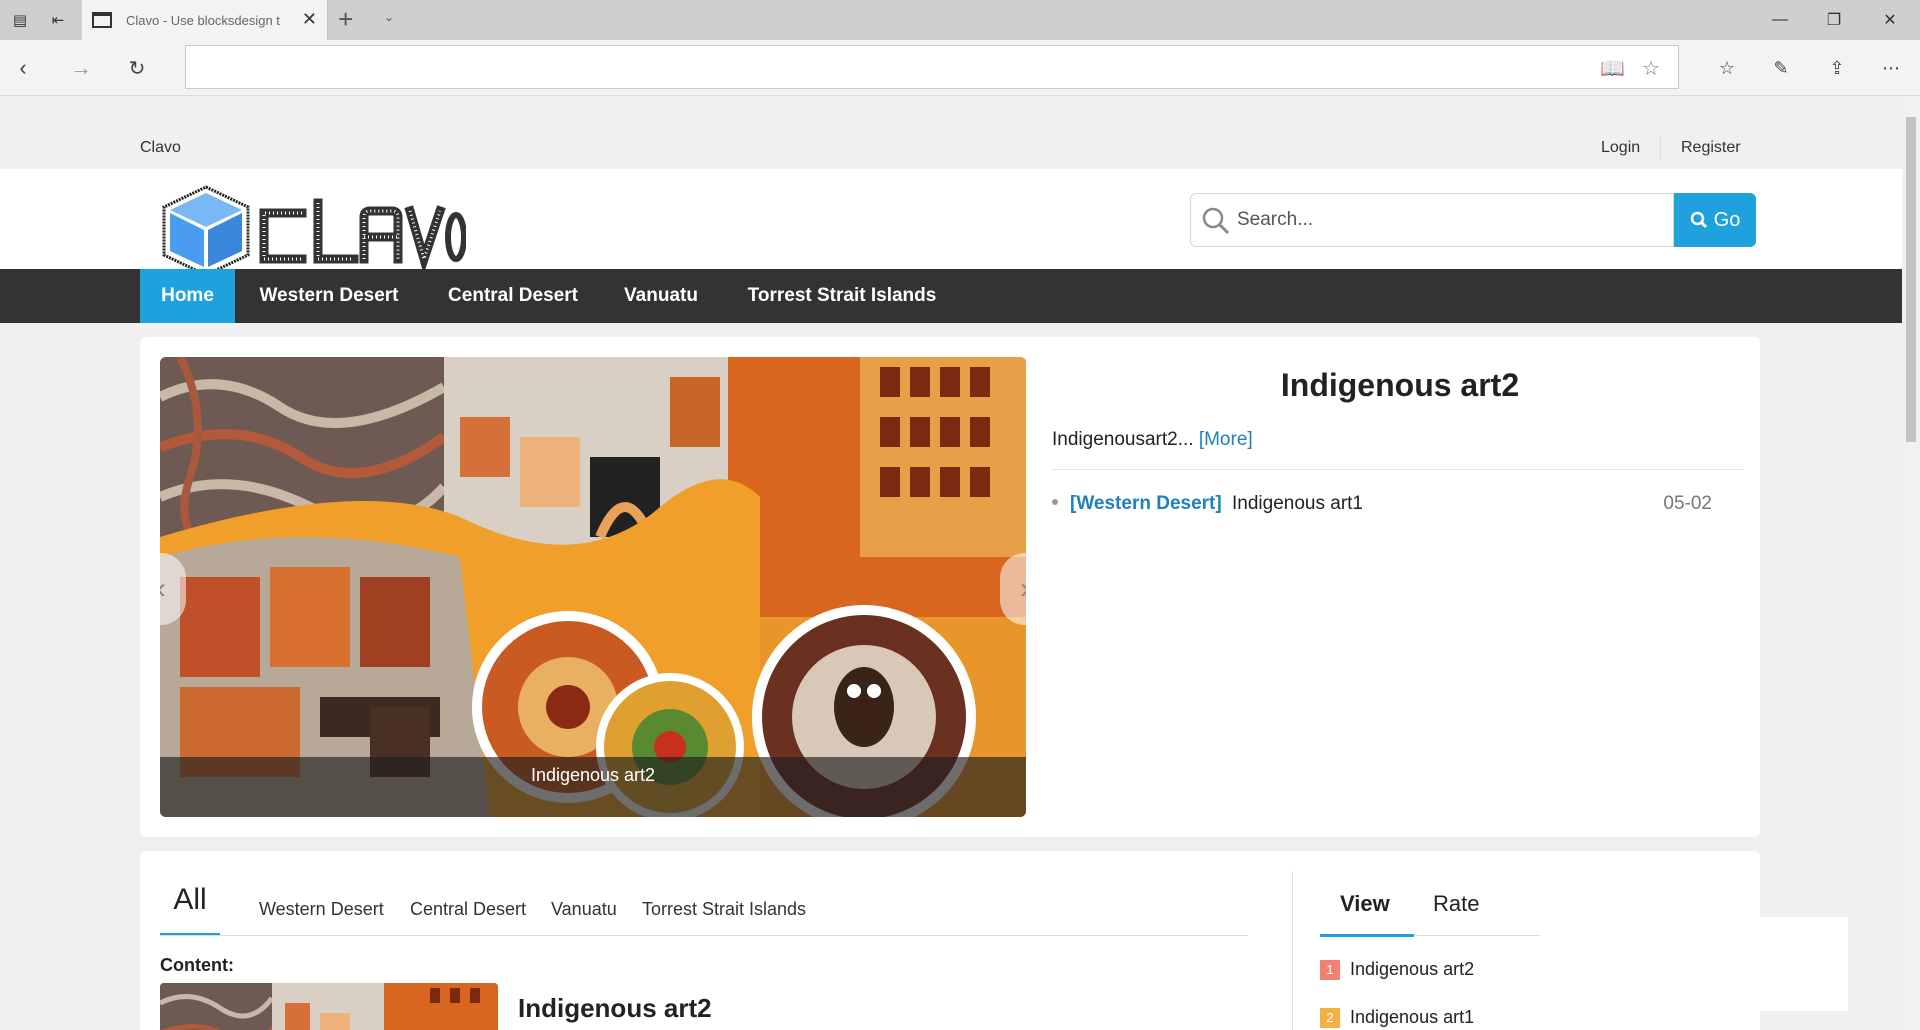 The image size is (1920, 1030). I want to click on ranking-item: 1 Indigenous art2, so click(1397, 969).